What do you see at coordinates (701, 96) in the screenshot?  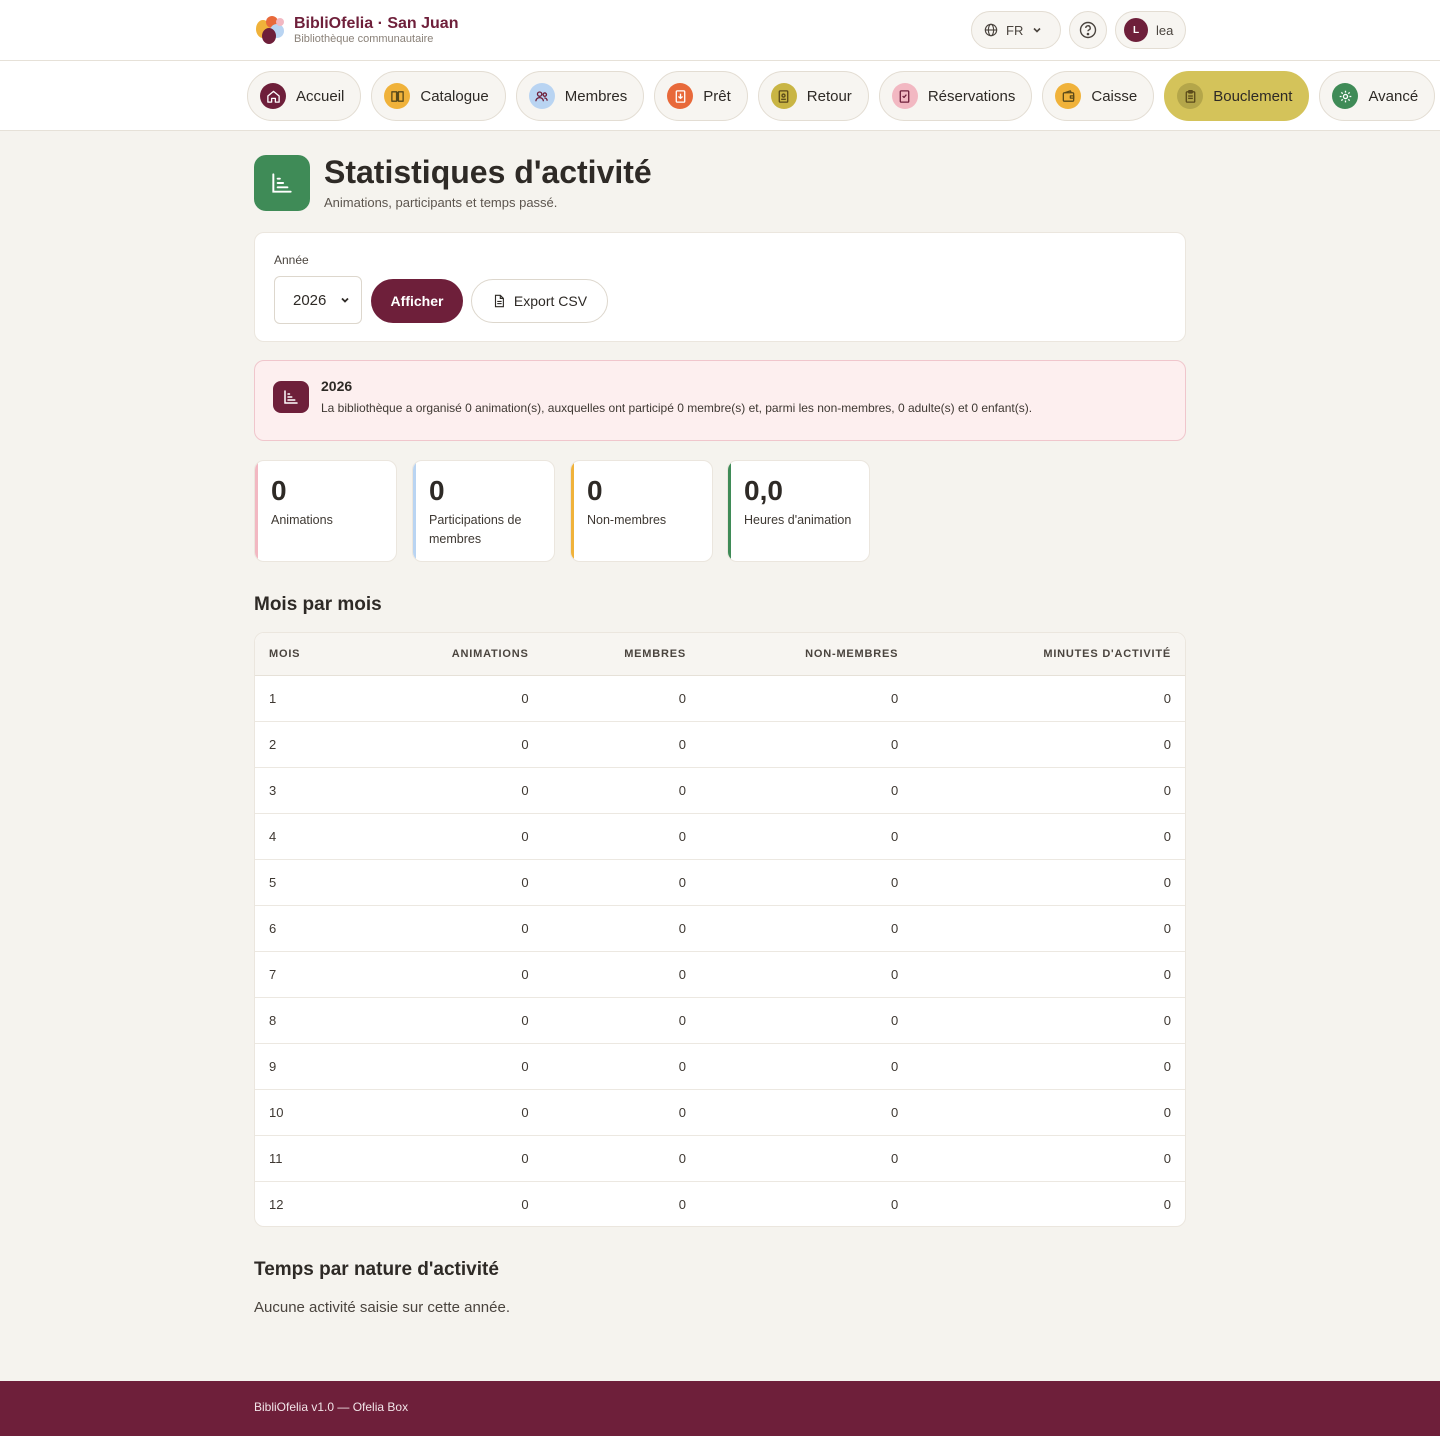 I see `nav-item-pret: Prêt` at bounding box center [701, 96].